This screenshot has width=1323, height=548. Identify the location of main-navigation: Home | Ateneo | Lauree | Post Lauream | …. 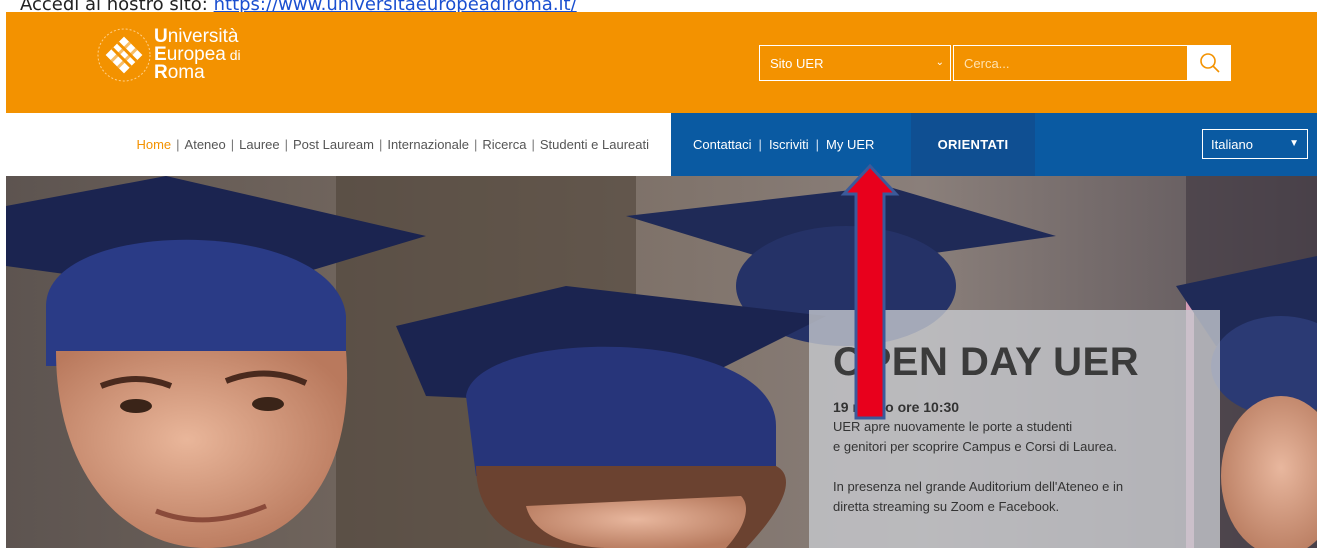
(661, 144).